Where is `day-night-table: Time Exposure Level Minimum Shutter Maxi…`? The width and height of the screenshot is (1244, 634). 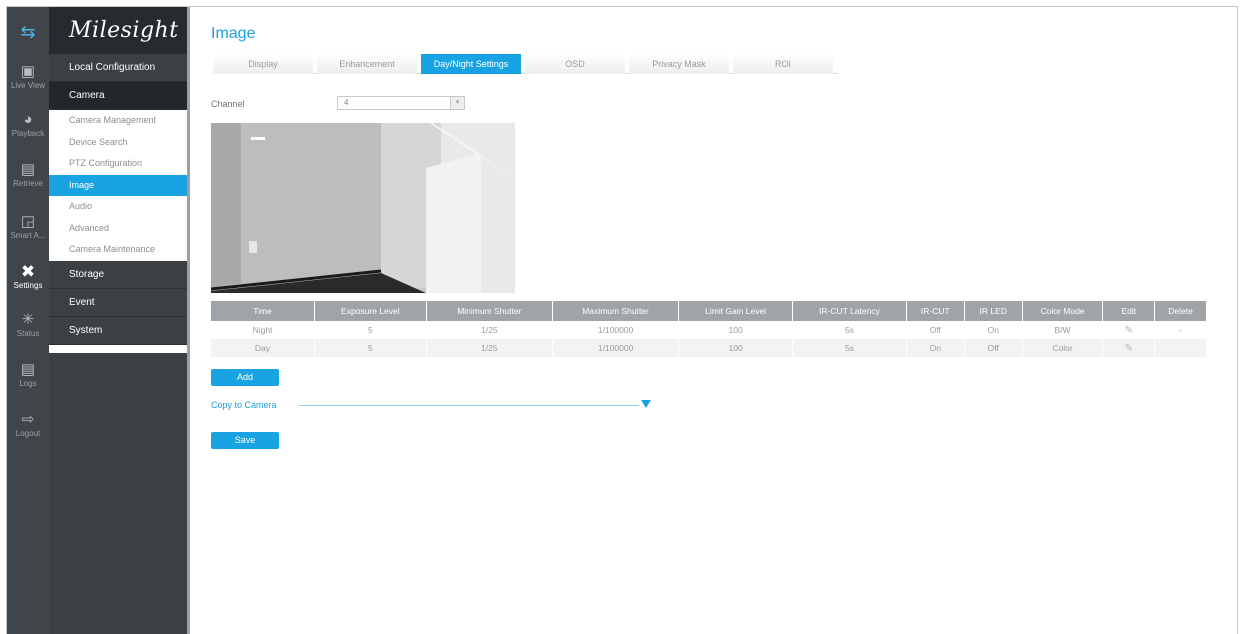
day-night-table: Time Exposure Level Minimum Shutter Maxi… is located at coordinates (709, 329).